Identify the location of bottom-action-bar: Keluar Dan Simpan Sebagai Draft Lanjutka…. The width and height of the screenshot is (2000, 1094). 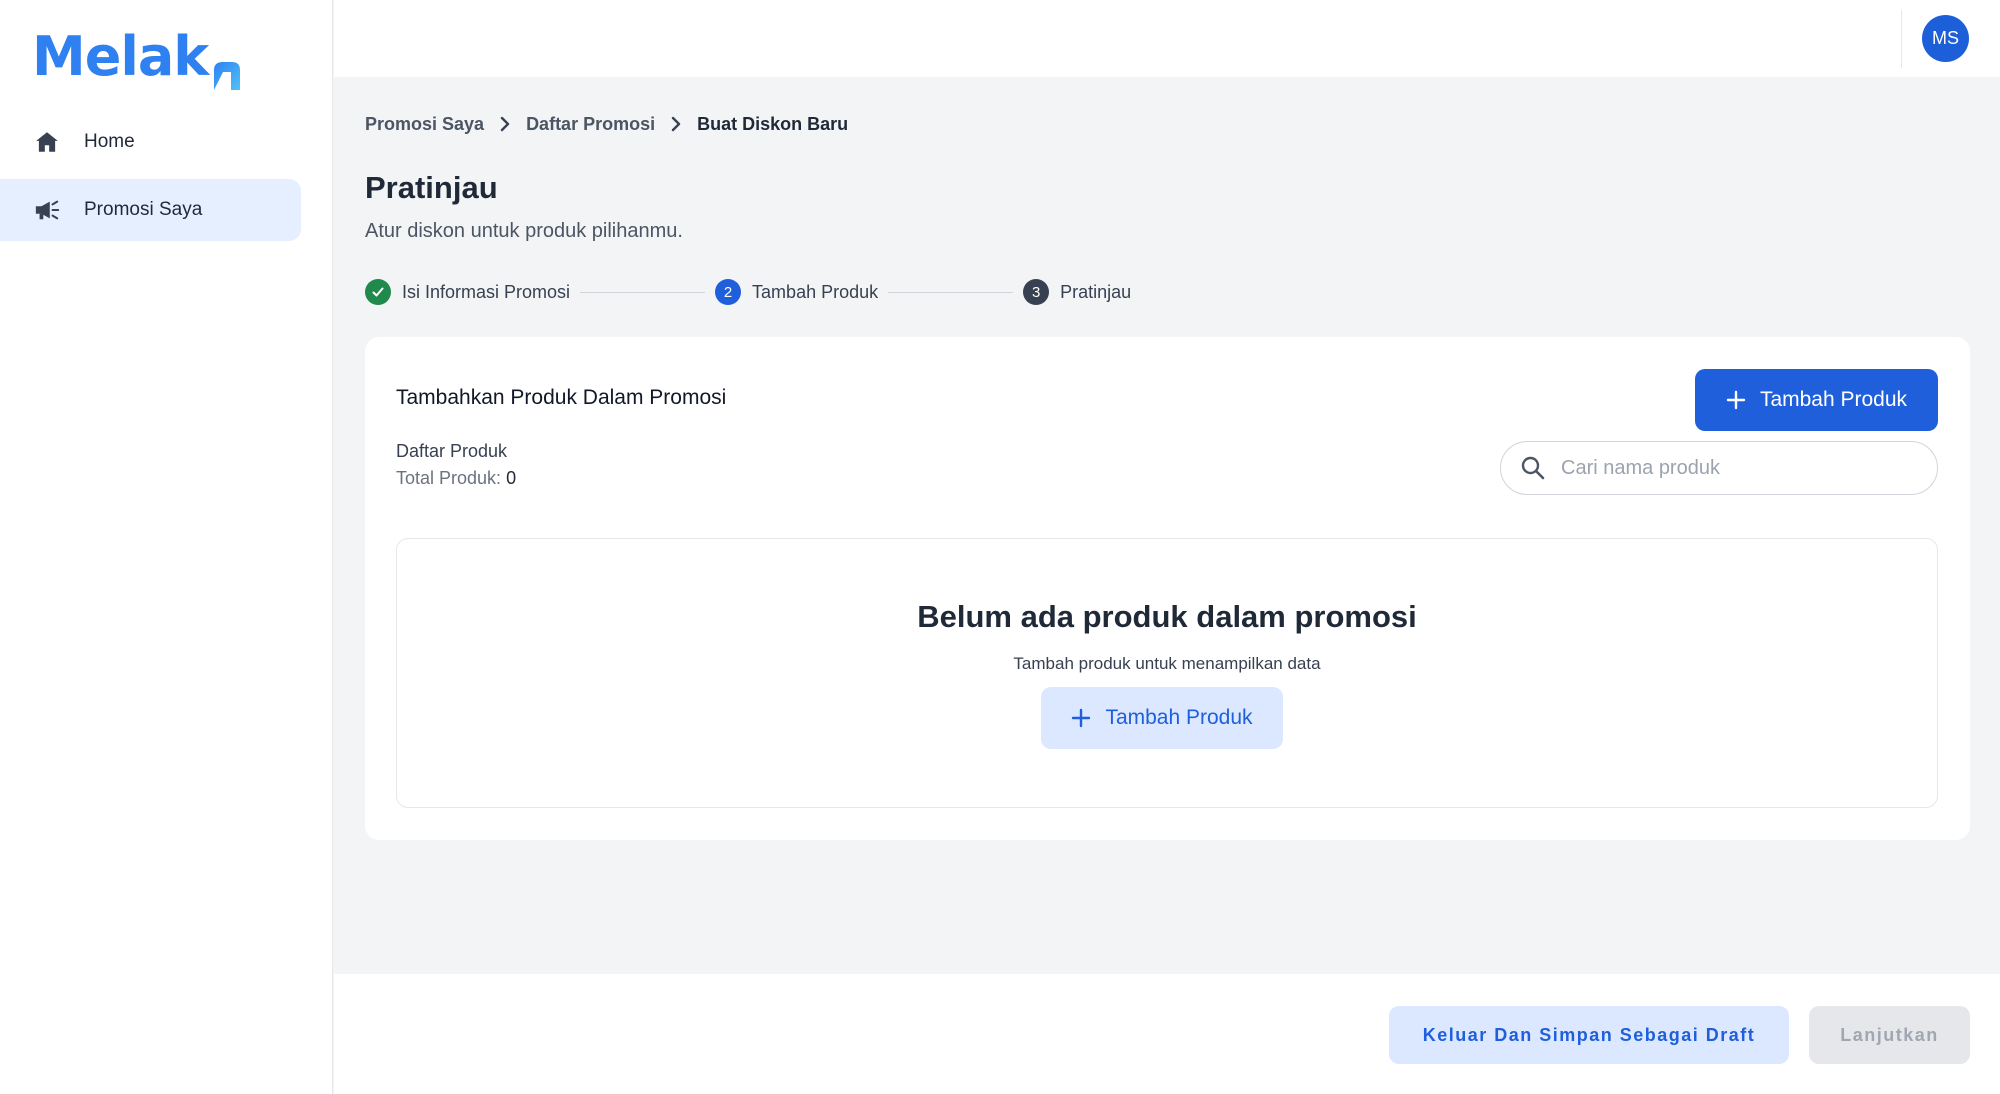
(1167, 1034).